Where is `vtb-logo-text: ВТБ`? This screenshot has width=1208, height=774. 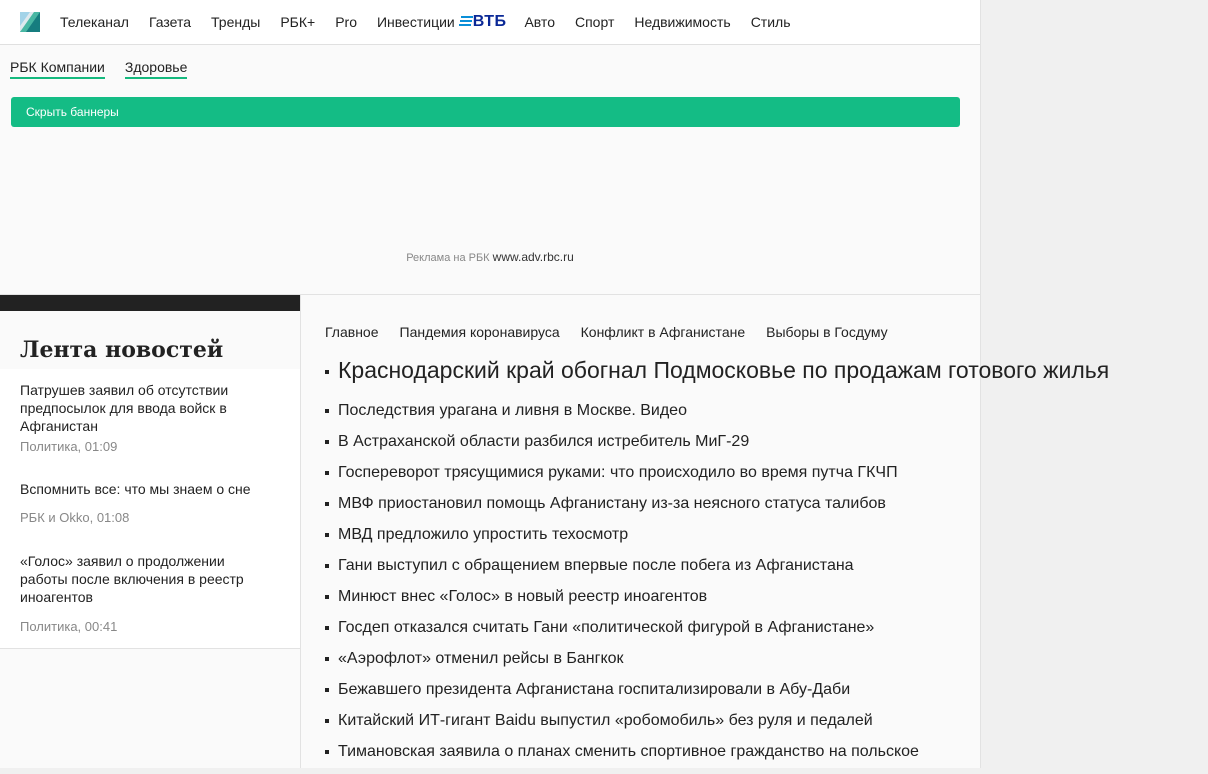
vtb-logo-text: ВТБ is located at coordinates (489, 21).